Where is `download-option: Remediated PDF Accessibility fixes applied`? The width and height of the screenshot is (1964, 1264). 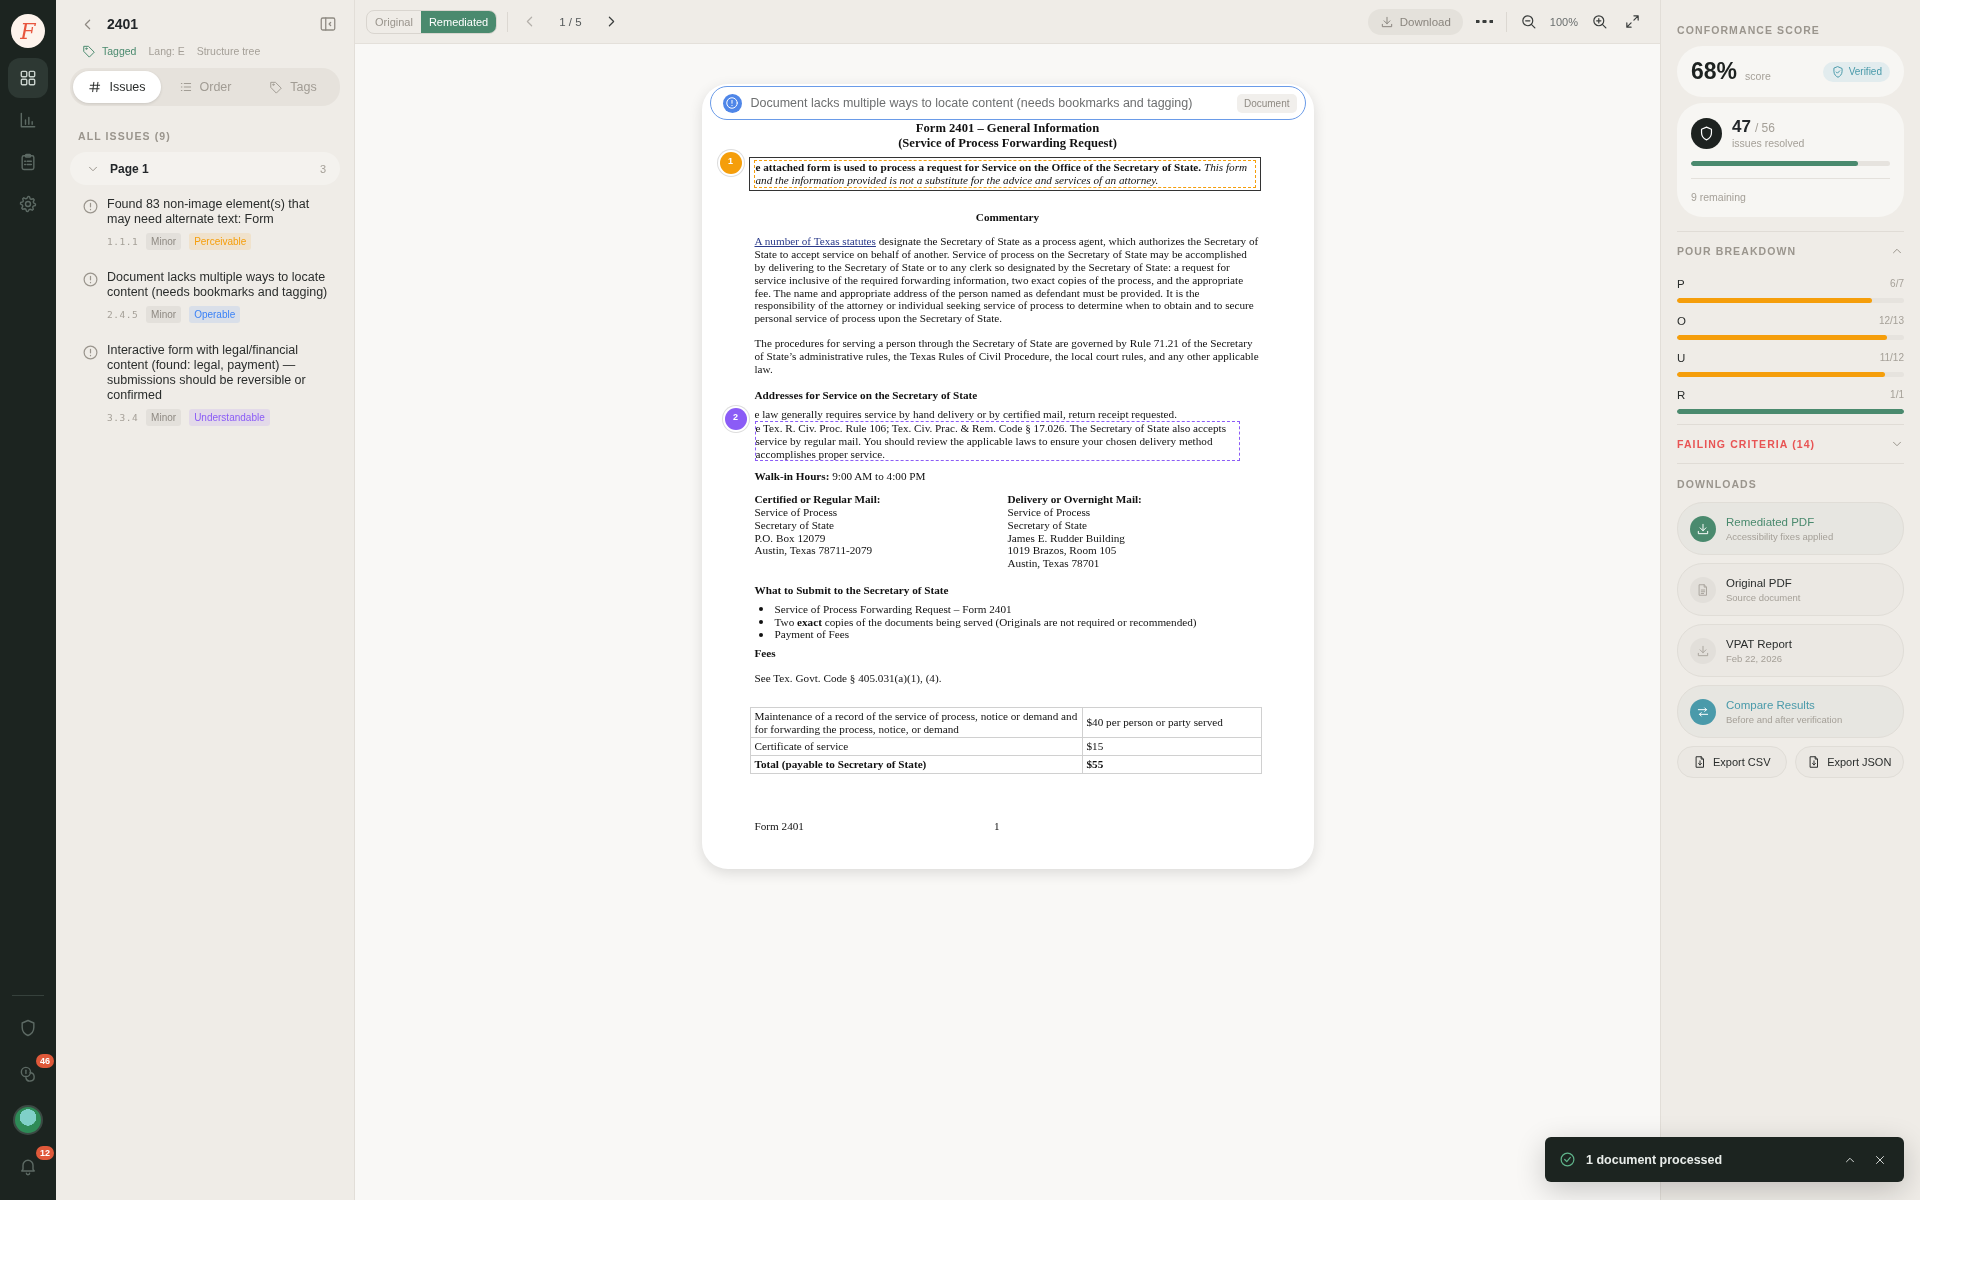 download-option: Remediated PDF Accessibility fixes applied is located at coordinates (1790, 528).